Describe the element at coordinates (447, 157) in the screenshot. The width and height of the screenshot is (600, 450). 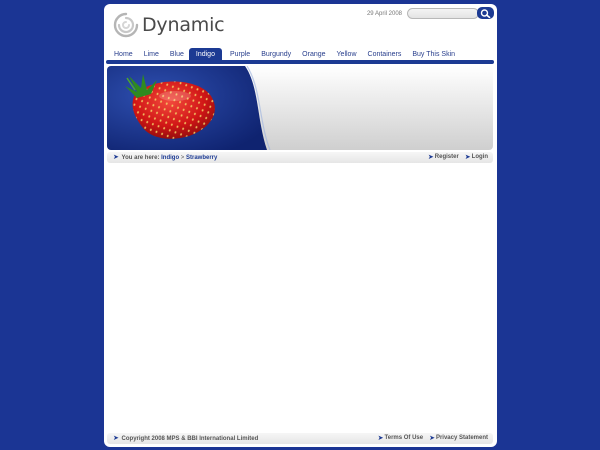
I see `register-link: Register` at that location.